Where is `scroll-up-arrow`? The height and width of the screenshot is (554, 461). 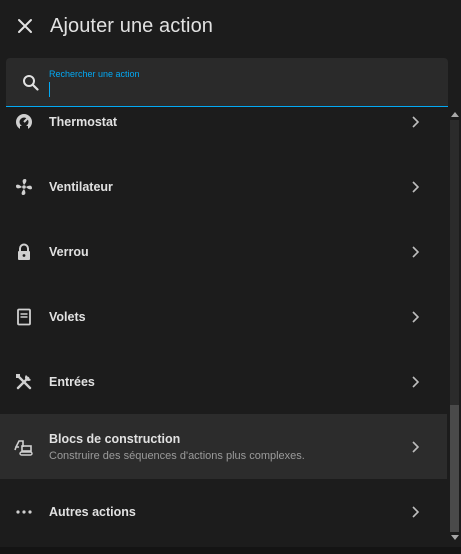
scroll-up-arrow is located at coordinates (455, 114).